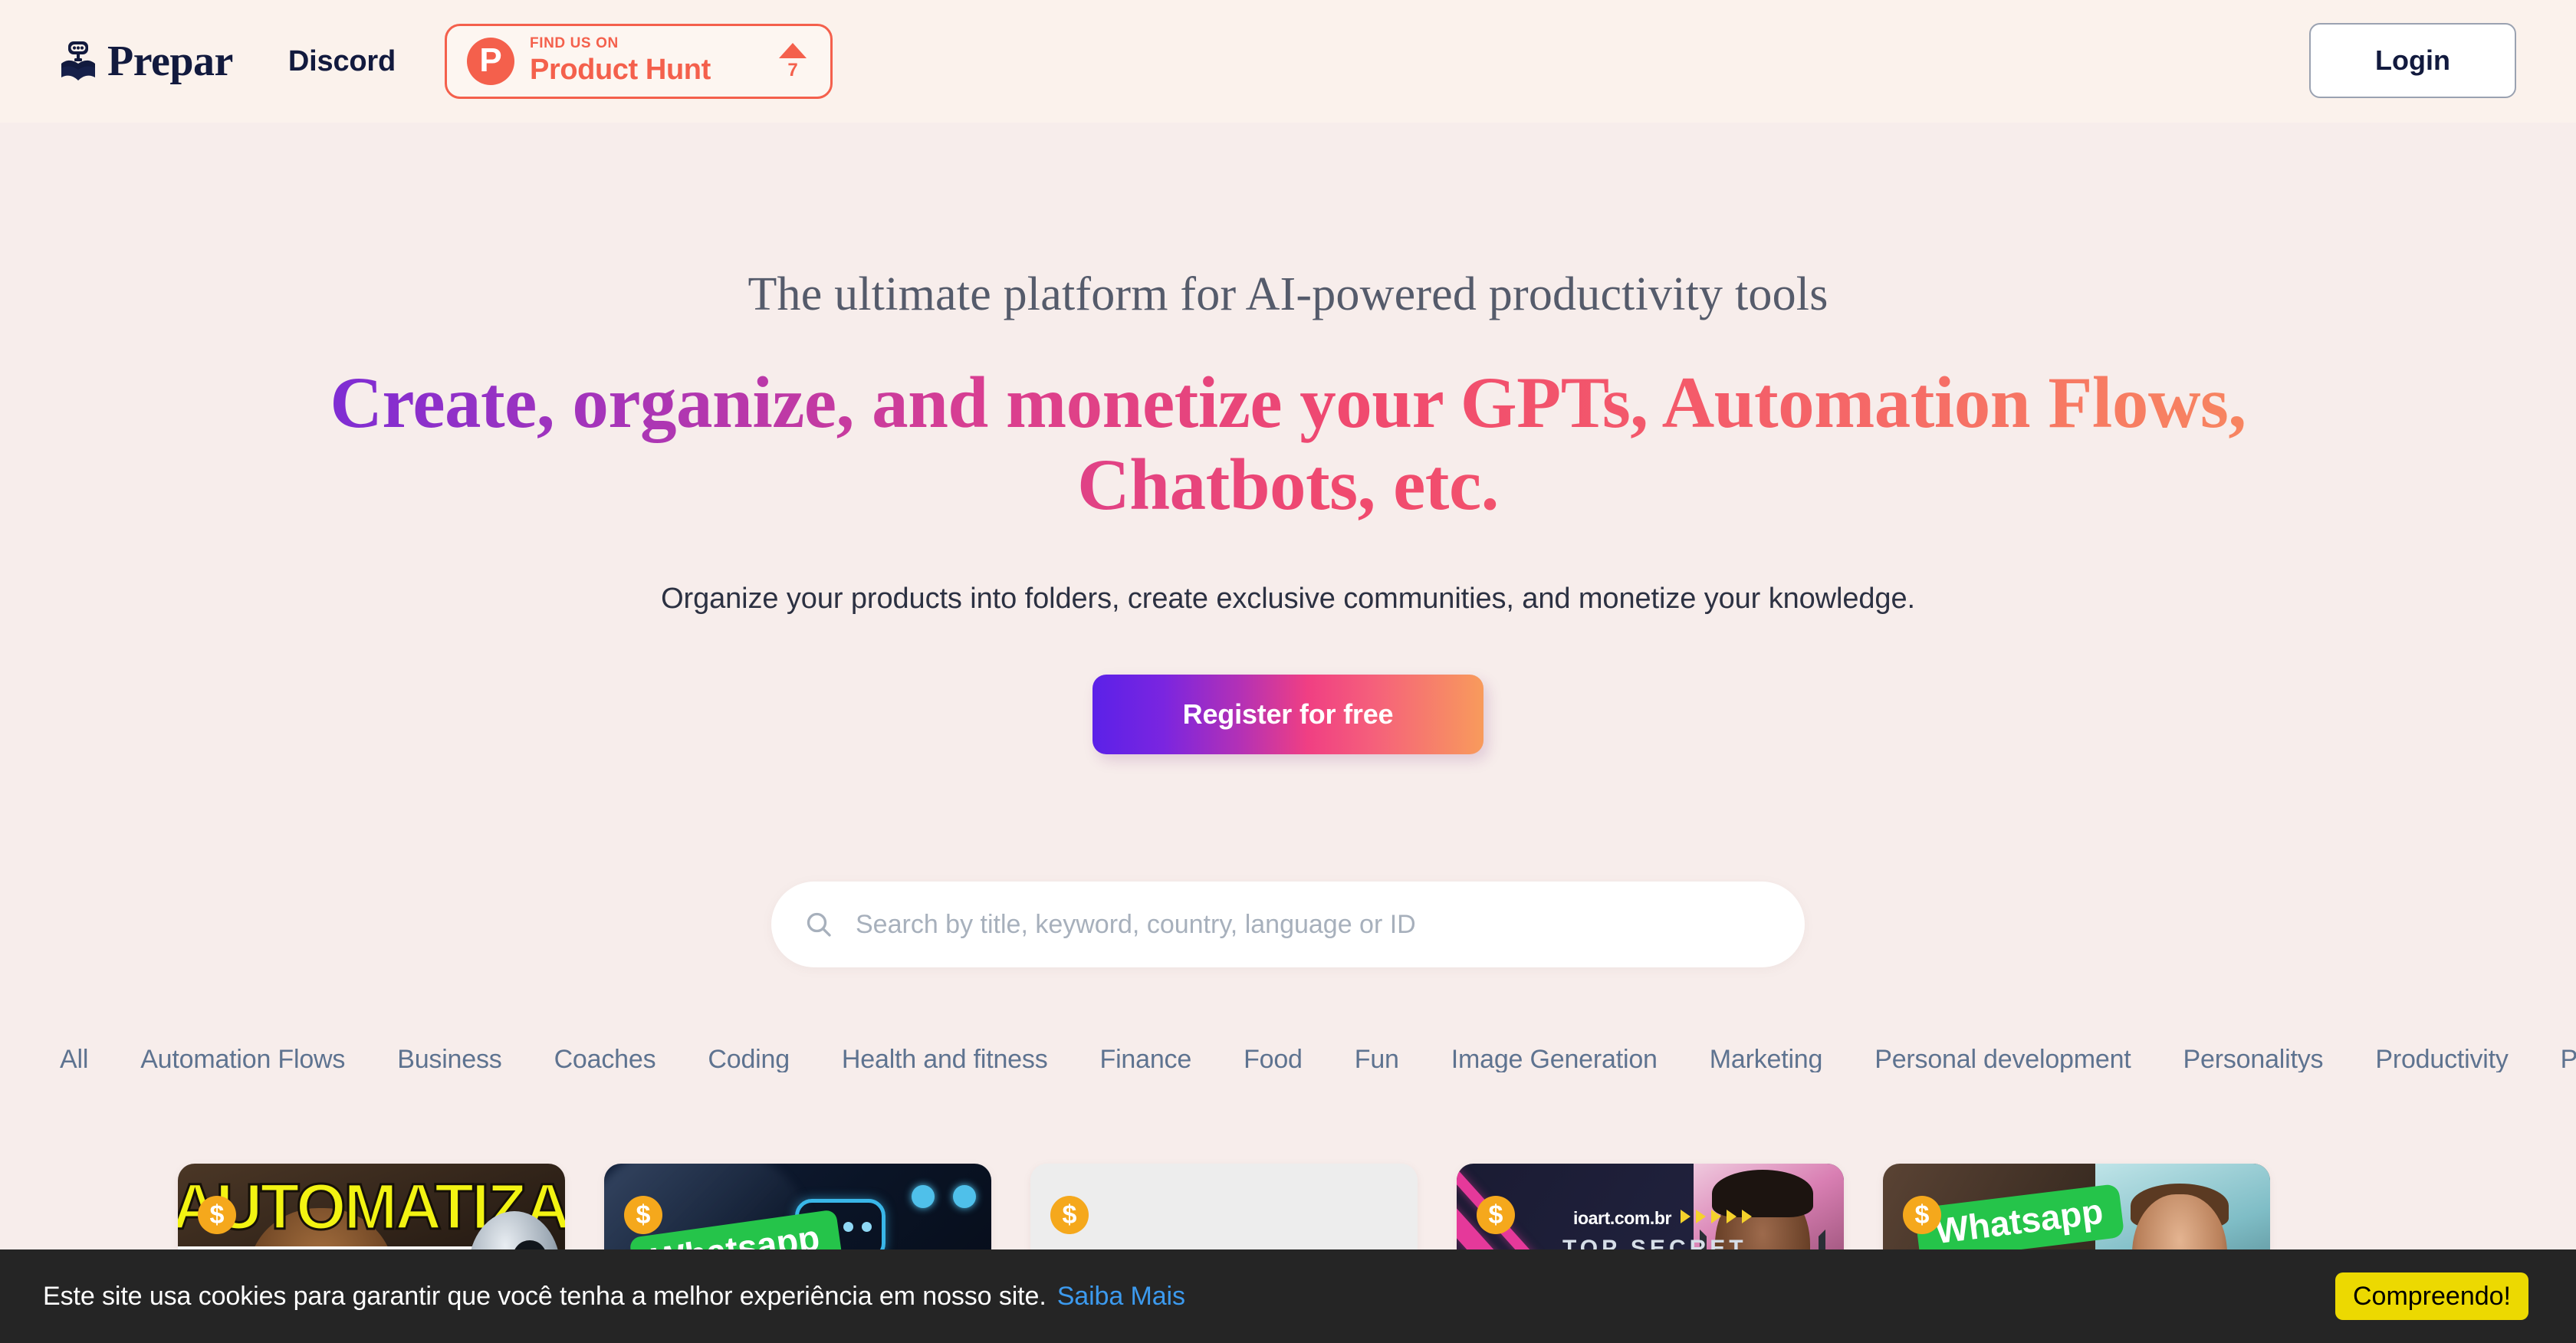 The image size is (2576, 1343). I want to click on upvote-arrow-icon, so click(793, 51).